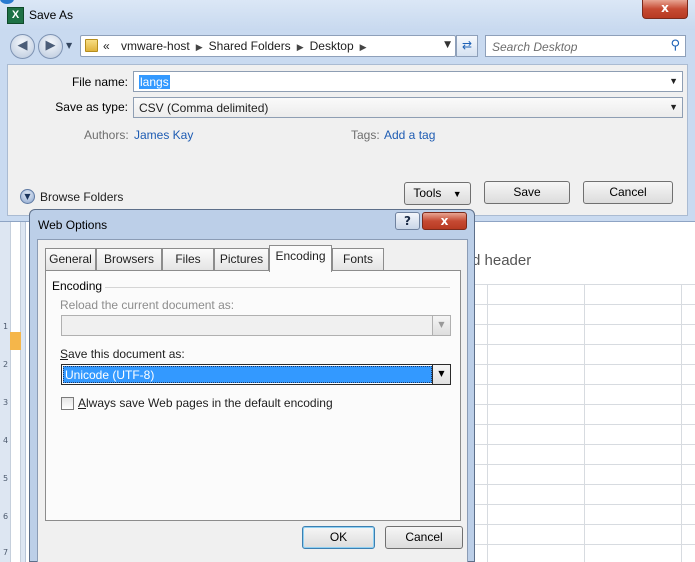 This screenshot has width=695, height=562. I want to click on authors-label: Authors:, so click(106, 135).